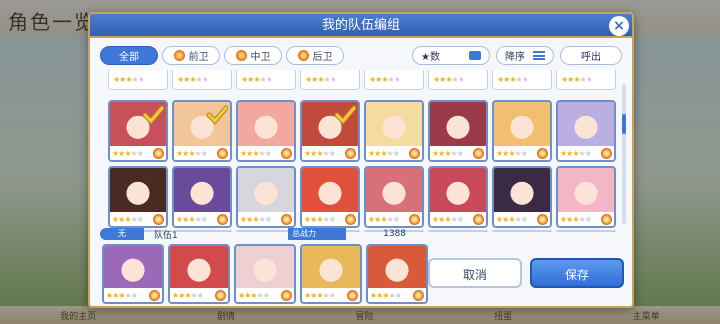 This screenshot has width=720, height=324. Describe the element at coordinates (303, 55) in the screenshot. I see `role-icon` at that location.